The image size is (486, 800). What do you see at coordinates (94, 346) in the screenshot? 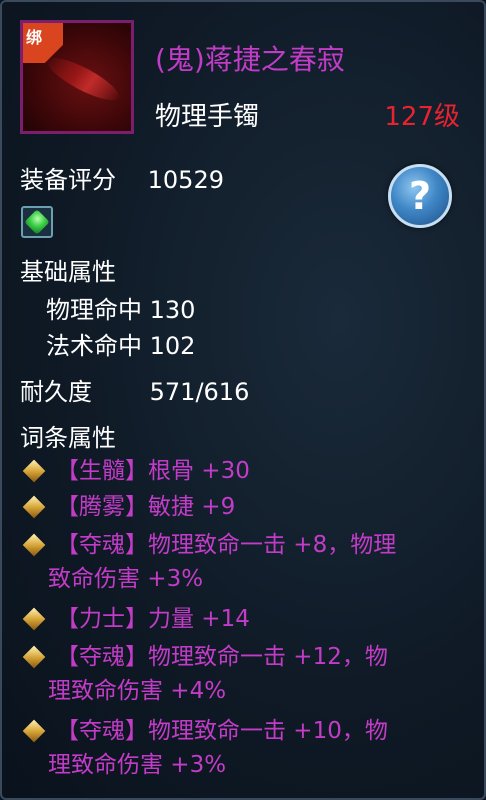
I see `base-stat-label: 法术命中` at bounding box center [94, 346].